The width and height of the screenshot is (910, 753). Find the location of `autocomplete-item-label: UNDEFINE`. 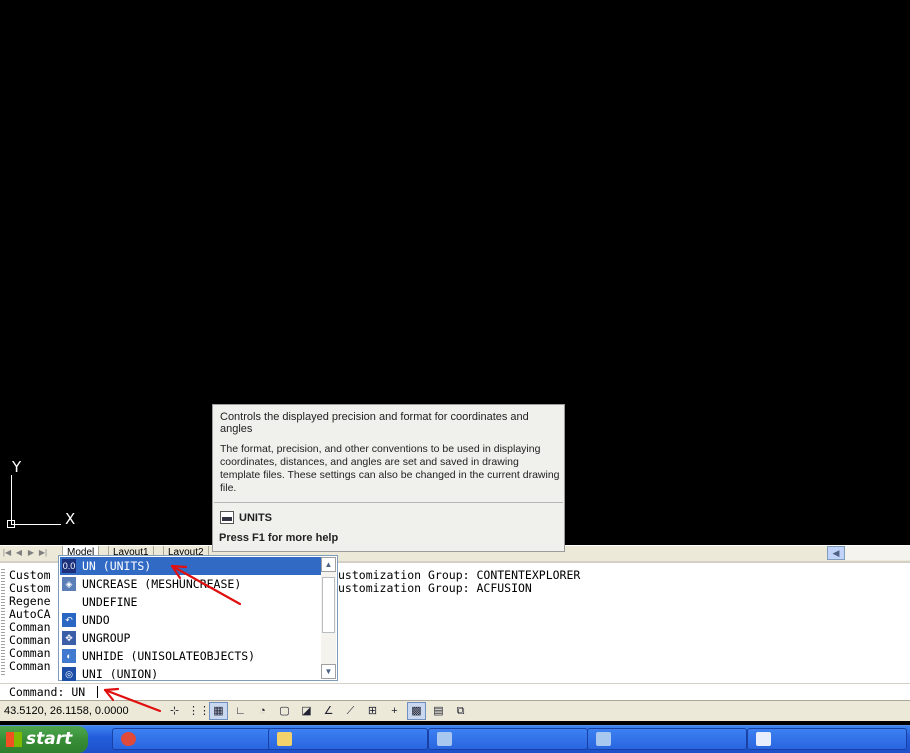

autocomplete-item-label: UNDEFINE is located at coordinates (110, 602).